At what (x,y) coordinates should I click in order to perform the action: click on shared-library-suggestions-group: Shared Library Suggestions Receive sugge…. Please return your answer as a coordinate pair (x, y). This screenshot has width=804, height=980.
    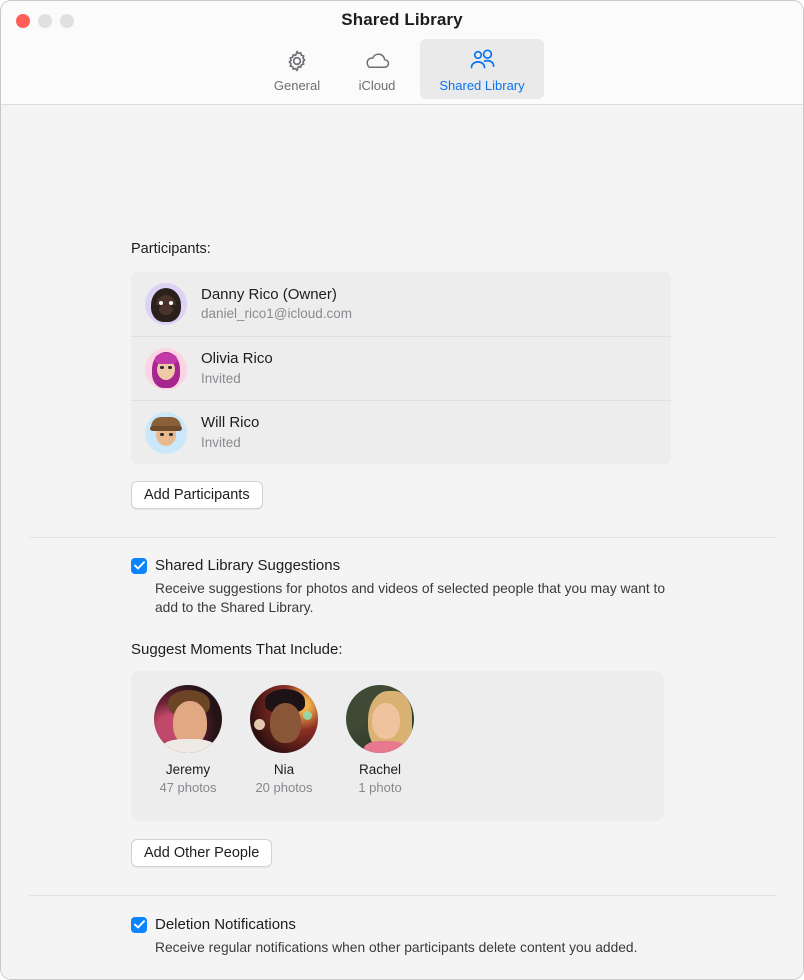
    Looking at the image, I should click on (411, 587).